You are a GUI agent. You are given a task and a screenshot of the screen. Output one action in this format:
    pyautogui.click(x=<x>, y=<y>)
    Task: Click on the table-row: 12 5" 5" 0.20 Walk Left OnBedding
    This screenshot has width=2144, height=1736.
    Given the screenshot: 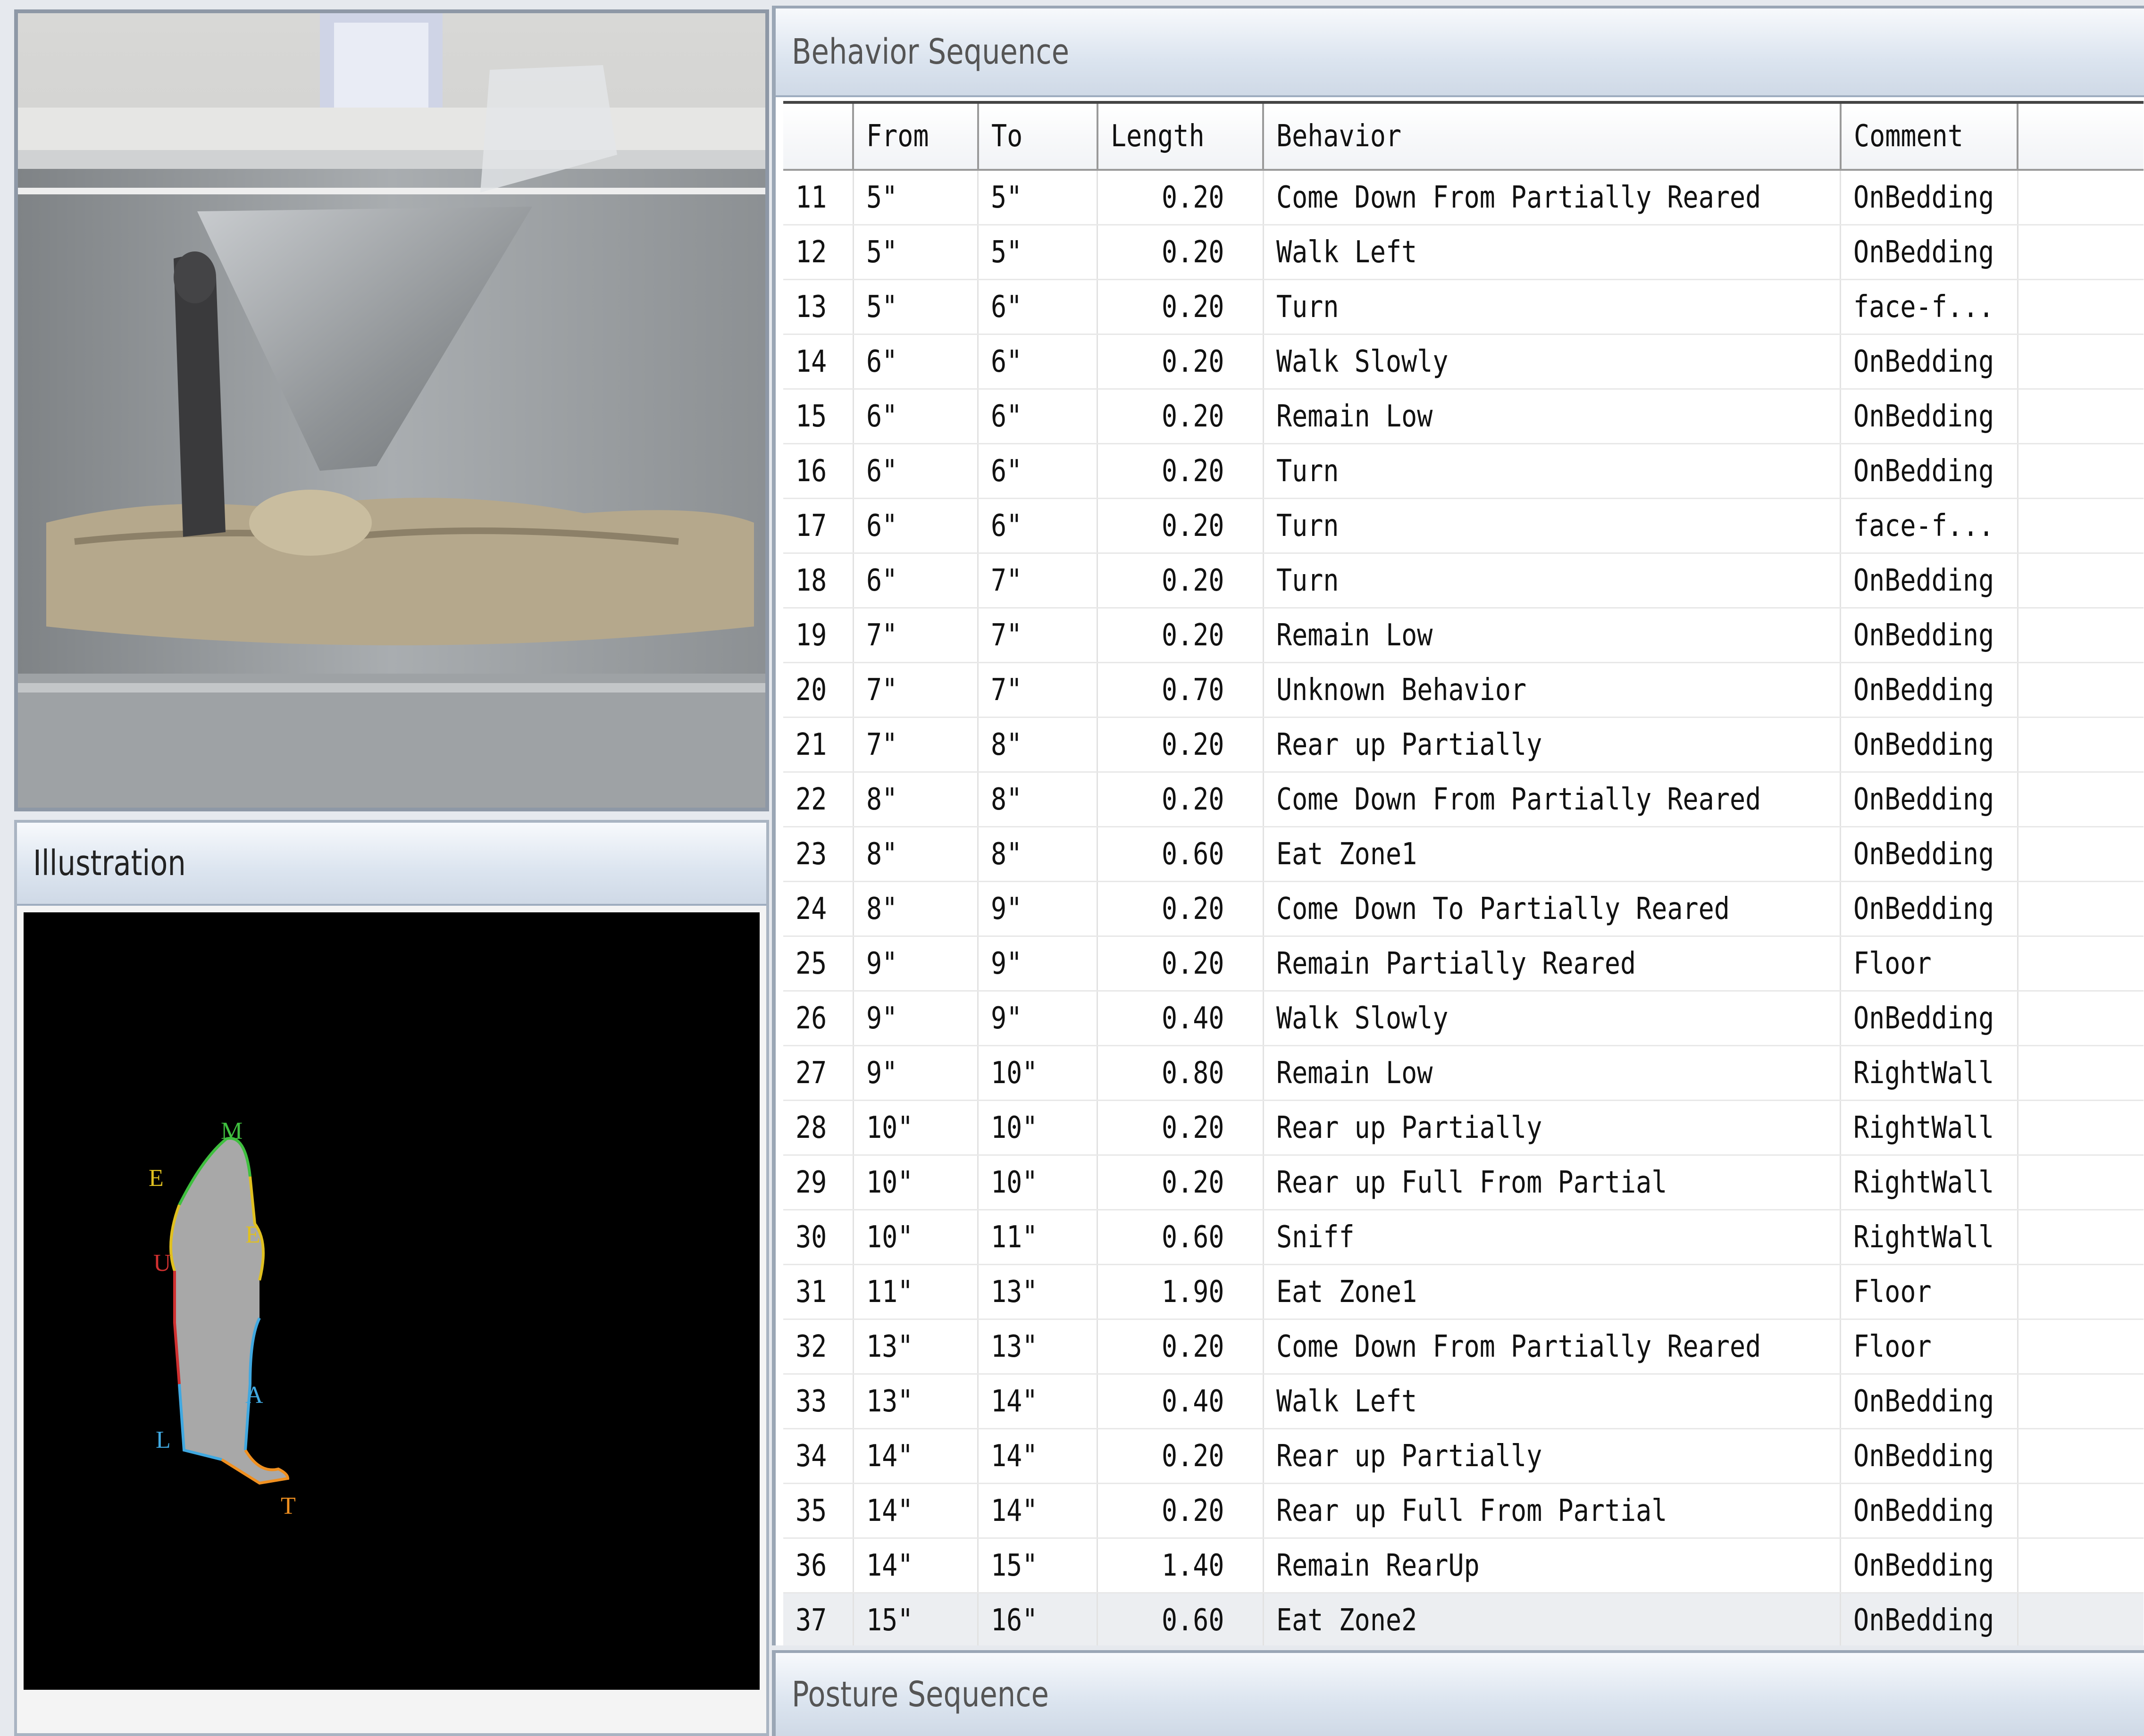 What is the action you would take?
    pyautogui.click(x=1463, y=253)
    